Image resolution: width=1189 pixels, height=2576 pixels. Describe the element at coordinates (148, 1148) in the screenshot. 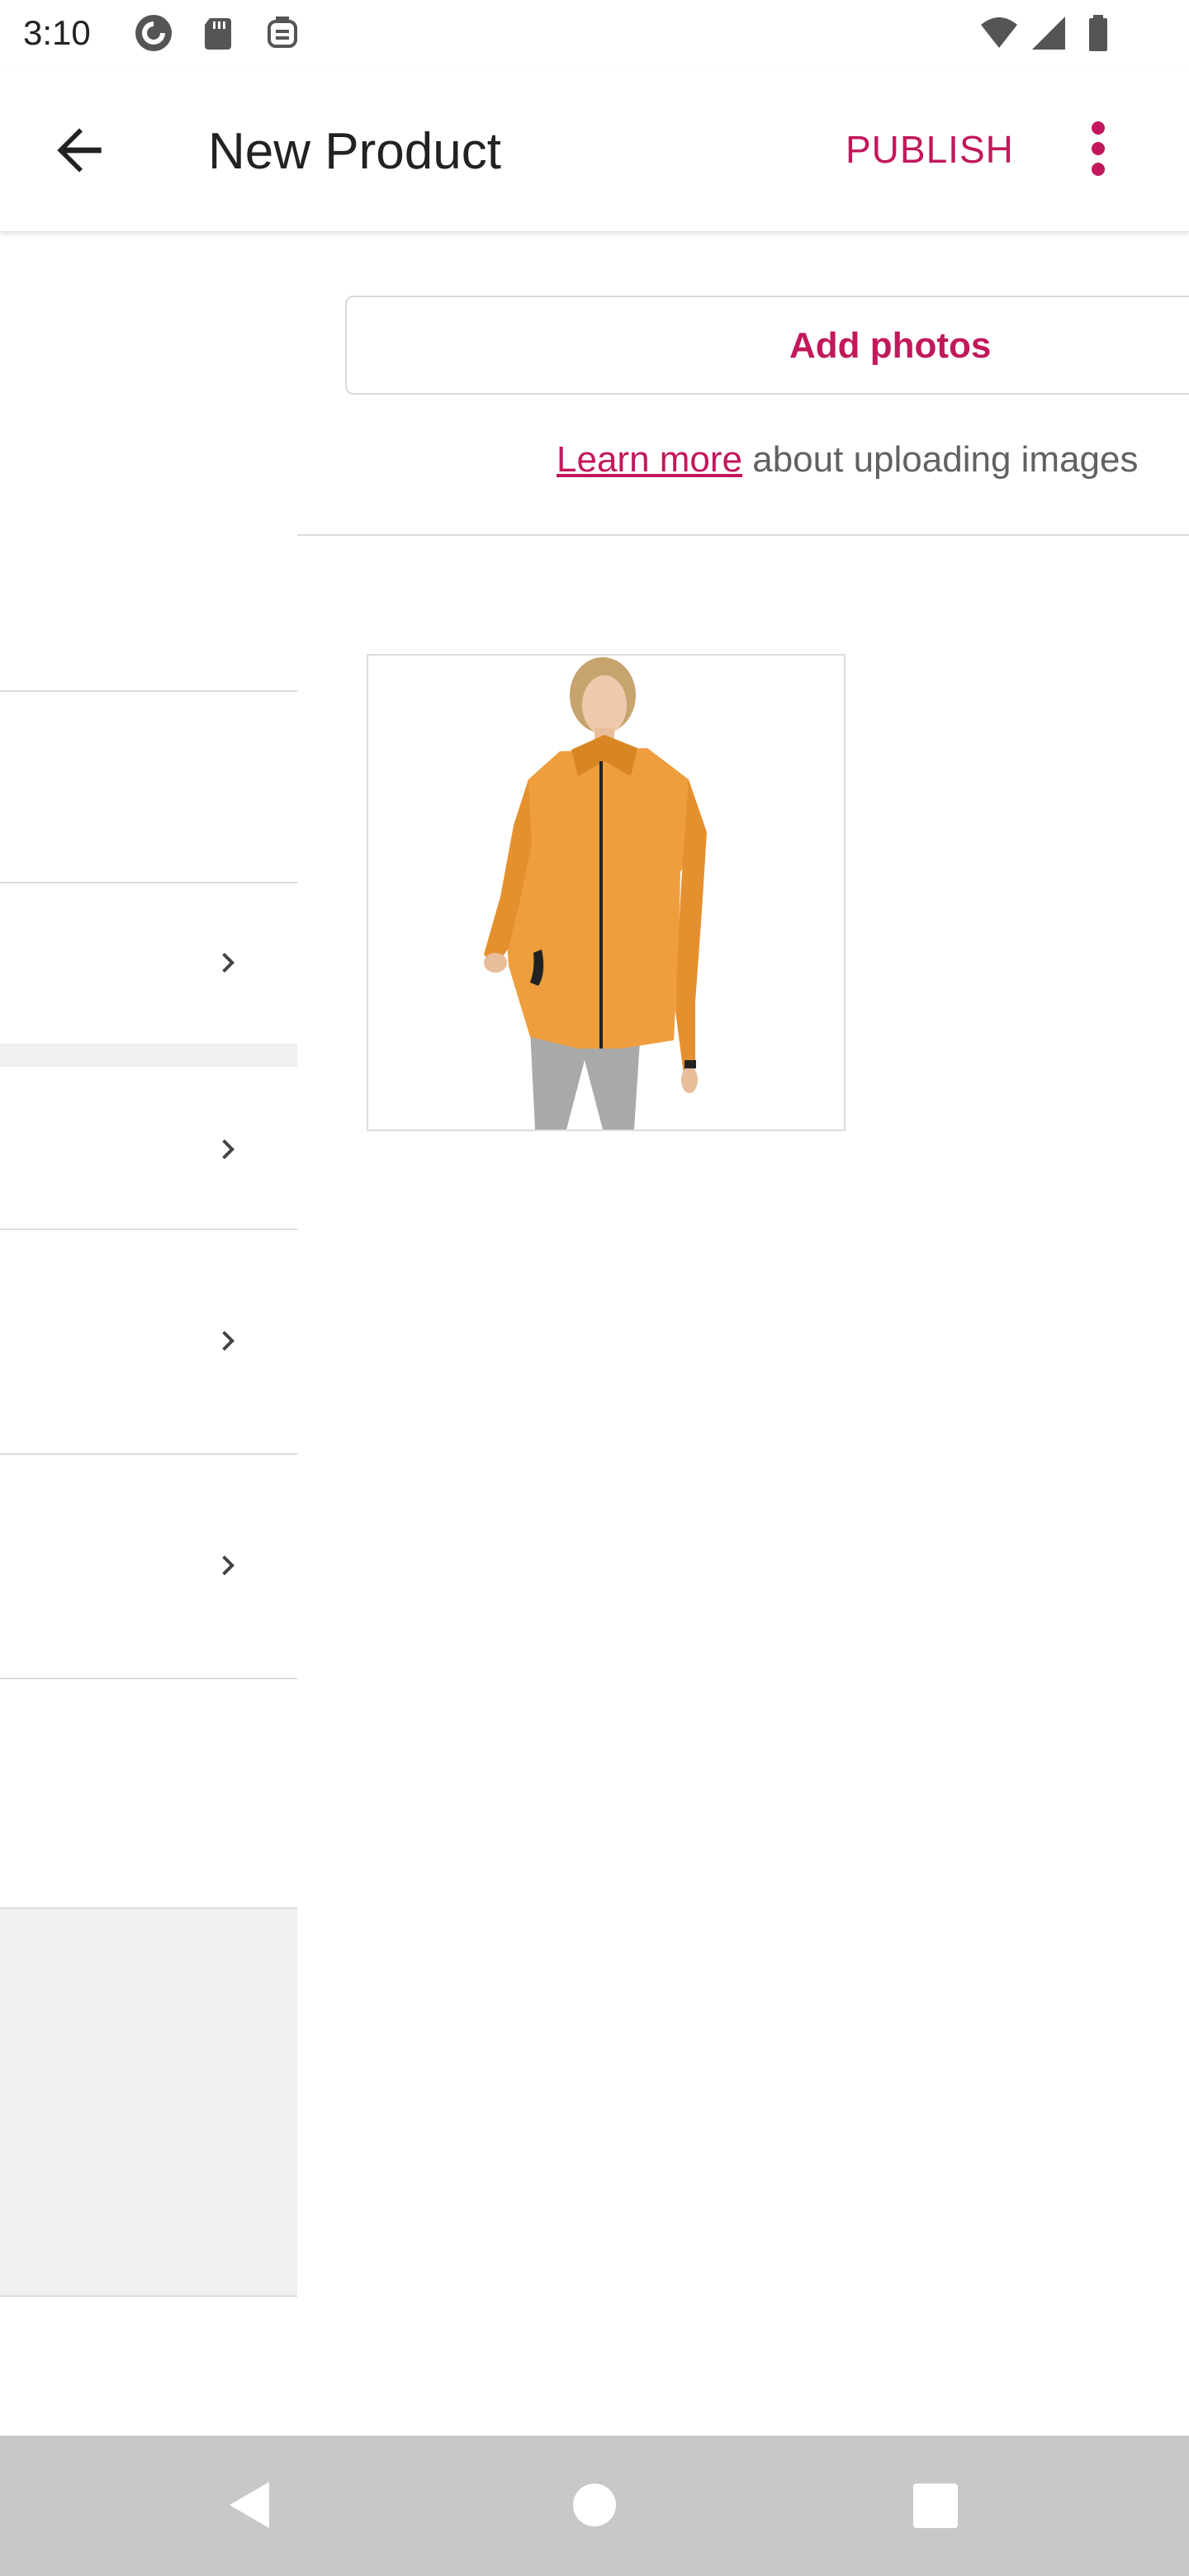

I see `form-row-inventory` at that location.